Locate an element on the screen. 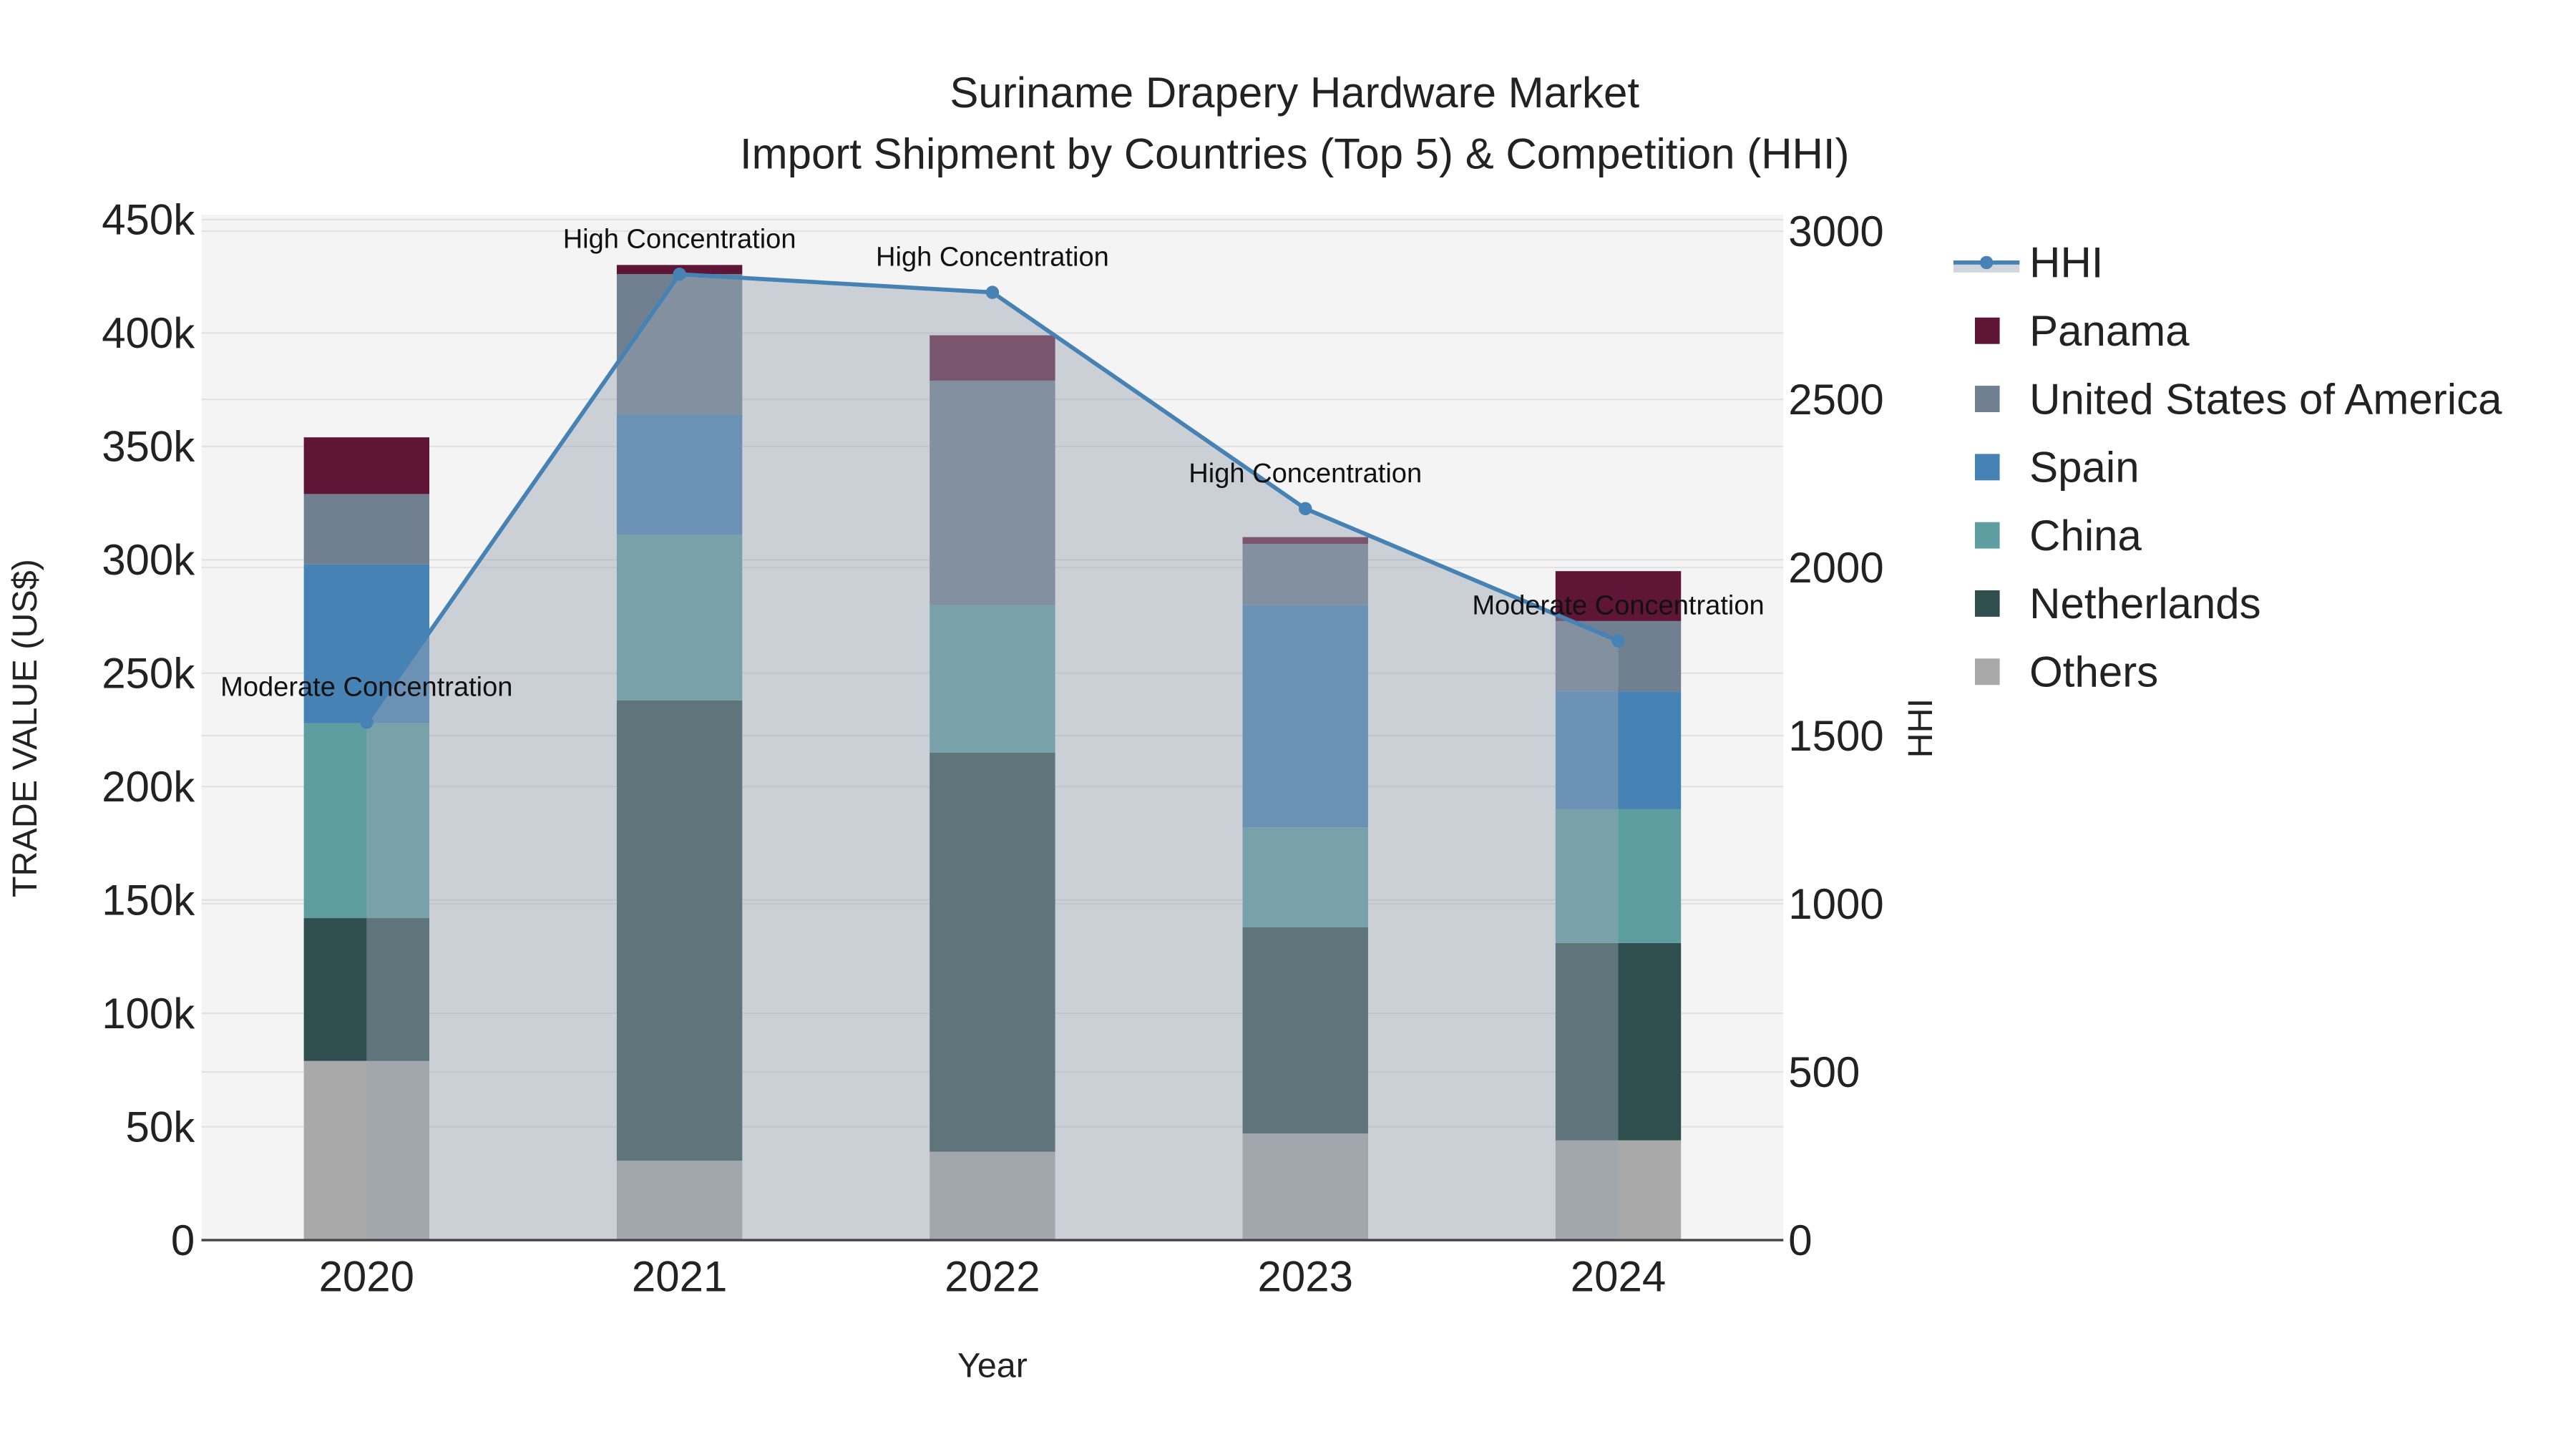  legend-marker is located at coordinates (1987, 262).